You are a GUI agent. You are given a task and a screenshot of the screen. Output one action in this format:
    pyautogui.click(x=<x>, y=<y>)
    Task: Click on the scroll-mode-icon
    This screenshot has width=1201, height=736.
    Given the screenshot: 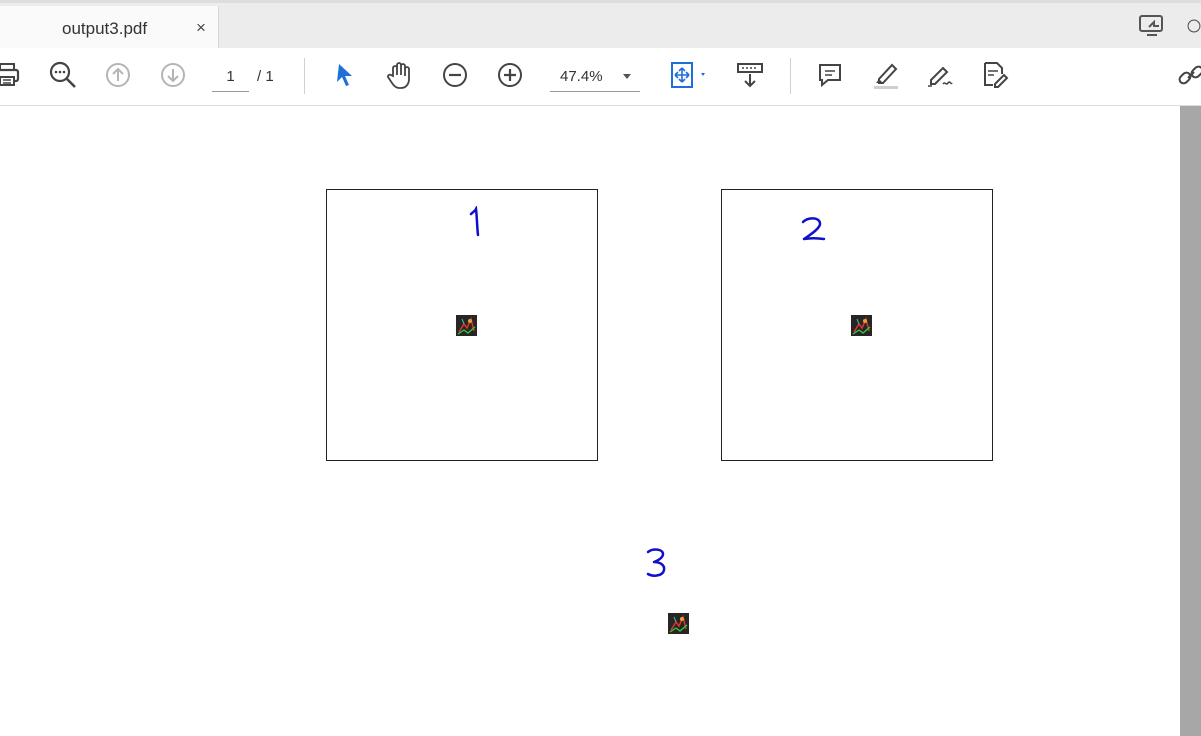 What is the action you would take?
    pyautogui.click(x=750, y=77)
    